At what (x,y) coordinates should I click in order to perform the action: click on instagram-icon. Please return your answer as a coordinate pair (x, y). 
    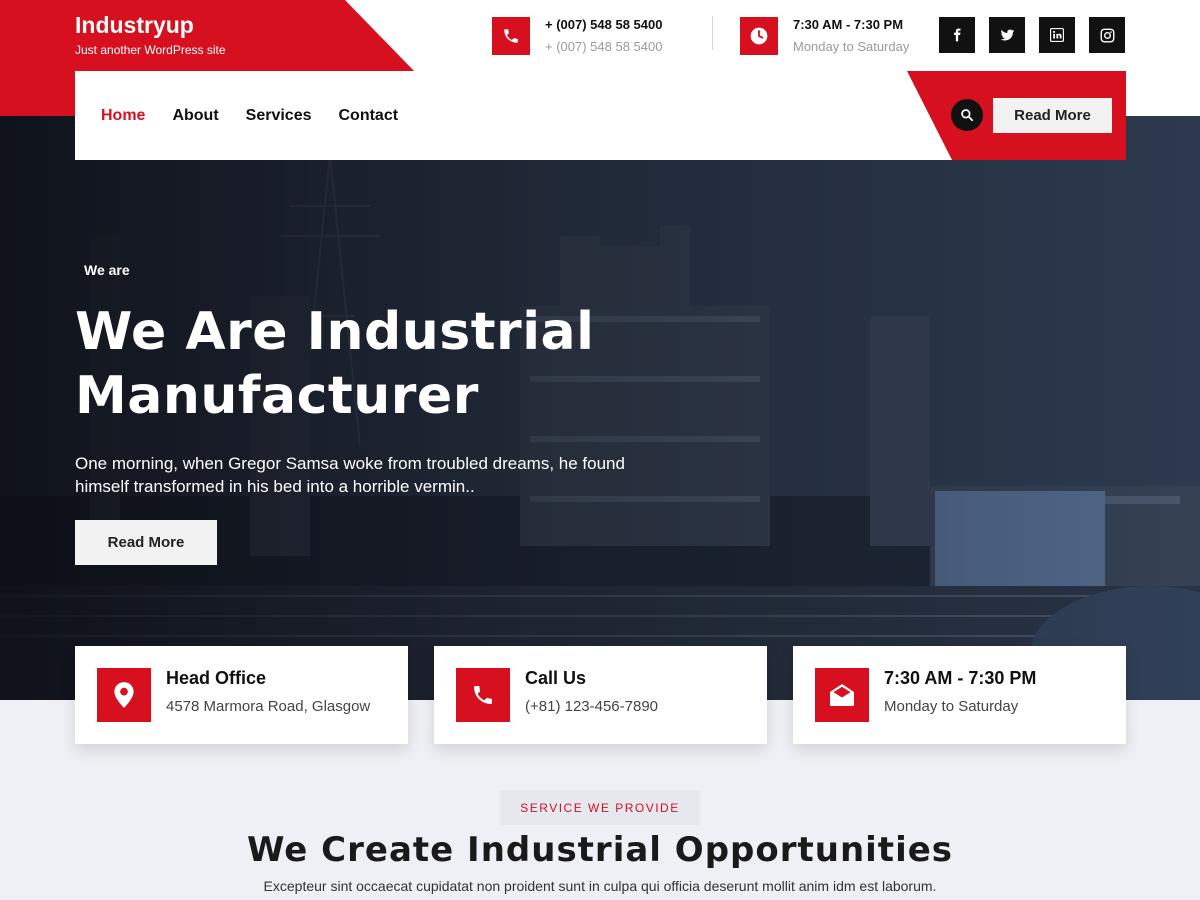
    Looking at the image, I should click on (1107, 35).